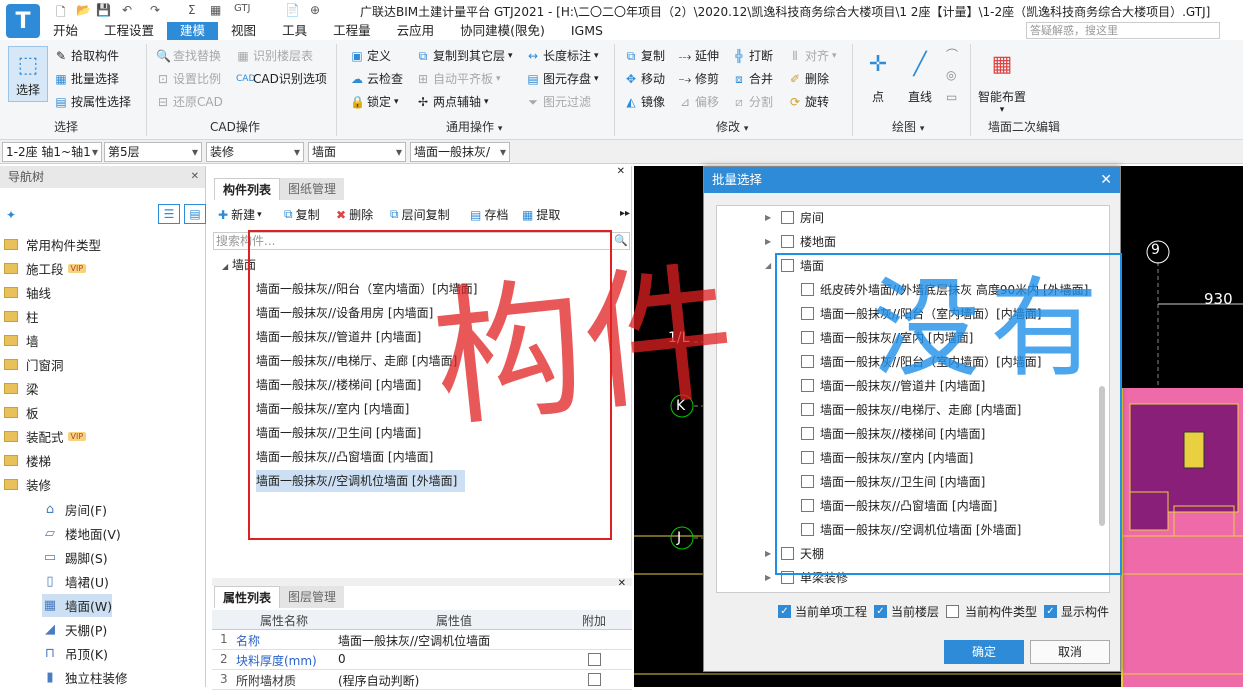 This screenshot has height=690, width=1243. I want to click on restore-cad-button: ⊟ 还原CAD, so click(189, 101).